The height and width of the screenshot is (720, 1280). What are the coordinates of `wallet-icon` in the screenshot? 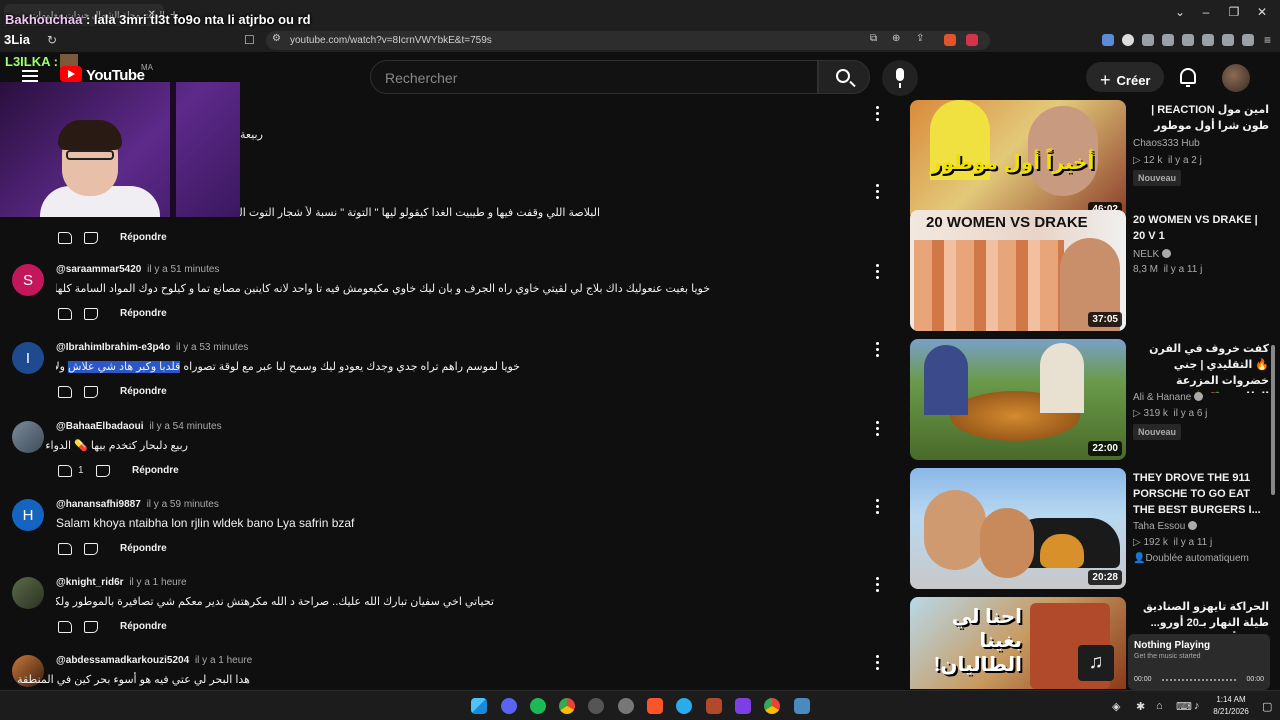 It's located at (1208, 40).